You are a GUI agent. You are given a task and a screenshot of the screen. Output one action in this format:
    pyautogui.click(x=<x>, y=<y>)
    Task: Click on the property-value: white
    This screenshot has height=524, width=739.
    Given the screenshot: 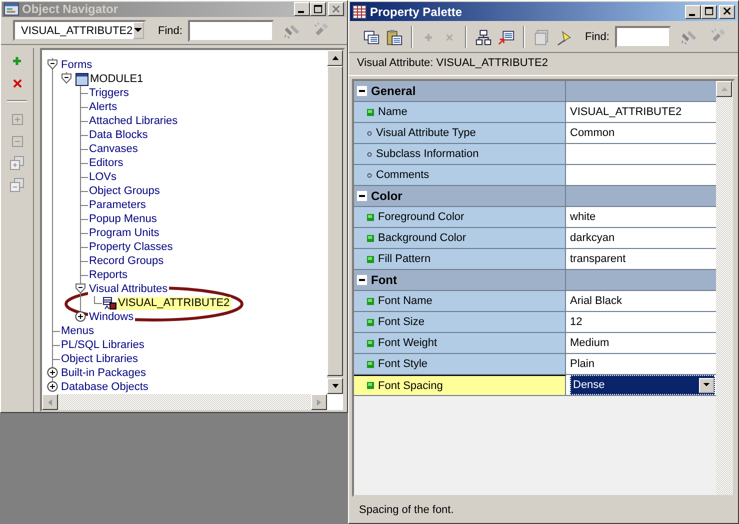 What is the action you would take?
    pyautogui.click(x=583, y=217)
    